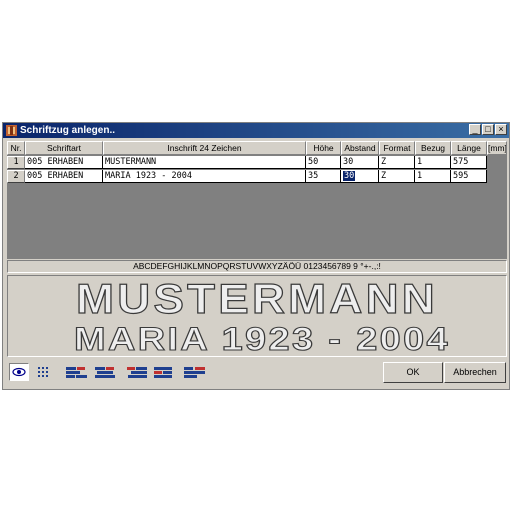  What do you see at coordinates (475, 372) in the screenshot?
I see `cancel-button: Abbrechen` at bounding box center [475, 372].